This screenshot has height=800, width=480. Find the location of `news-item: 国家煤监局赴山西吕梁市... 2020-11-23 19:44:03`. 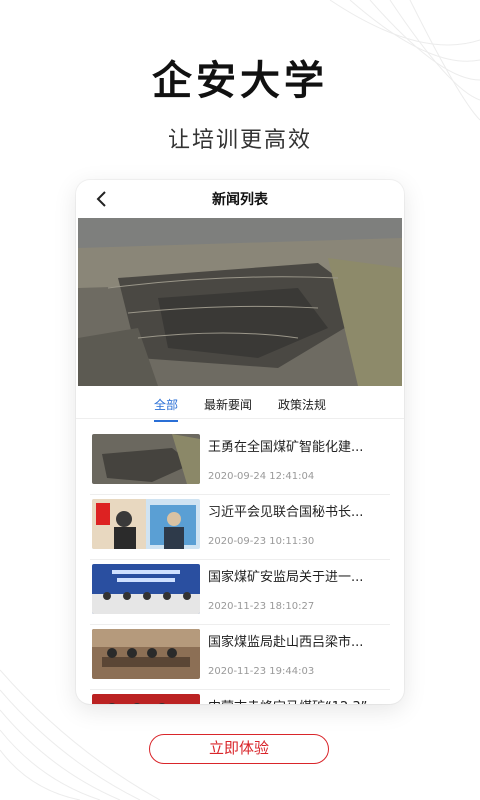

news-item: 国家煤监局赴山西吕梁市... 2020-11-23 19:44:03 is located at coordinates (240, 657).